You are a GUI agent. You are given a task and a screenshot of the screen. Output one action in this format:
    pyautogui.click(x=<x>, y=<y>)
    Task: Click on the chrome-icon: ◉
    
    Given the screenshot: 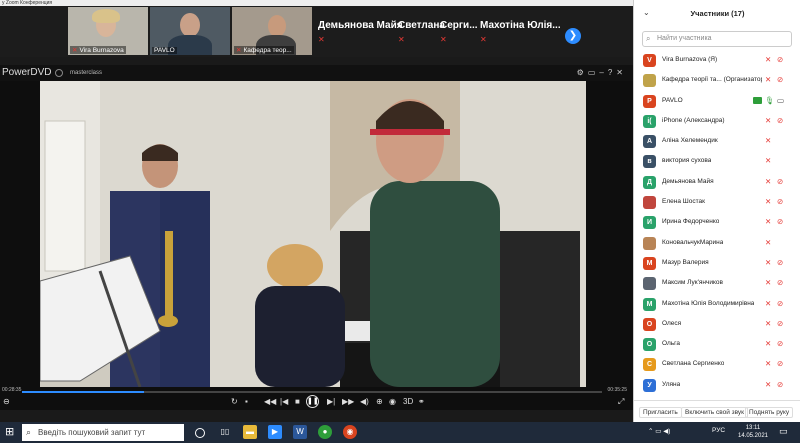 What is the action you would take?
    pyautogui.click(x=350, y=432)
    